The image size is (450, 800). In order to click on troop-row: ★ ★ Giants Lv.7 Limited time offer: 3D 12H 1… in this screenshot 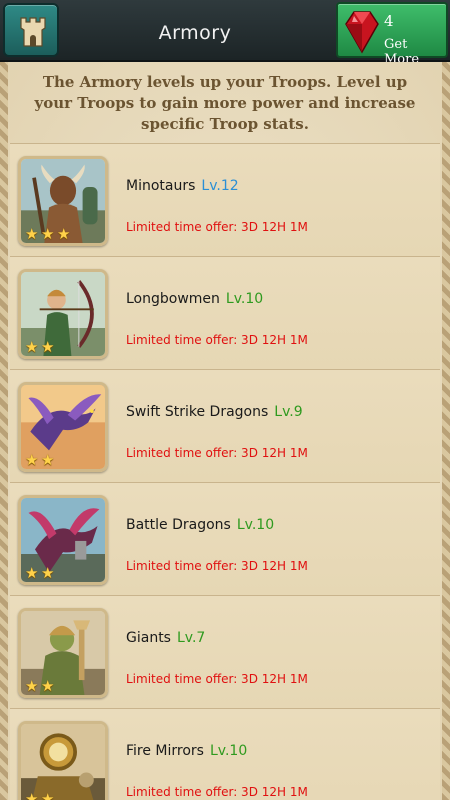, I will do `click(225, 651)`.